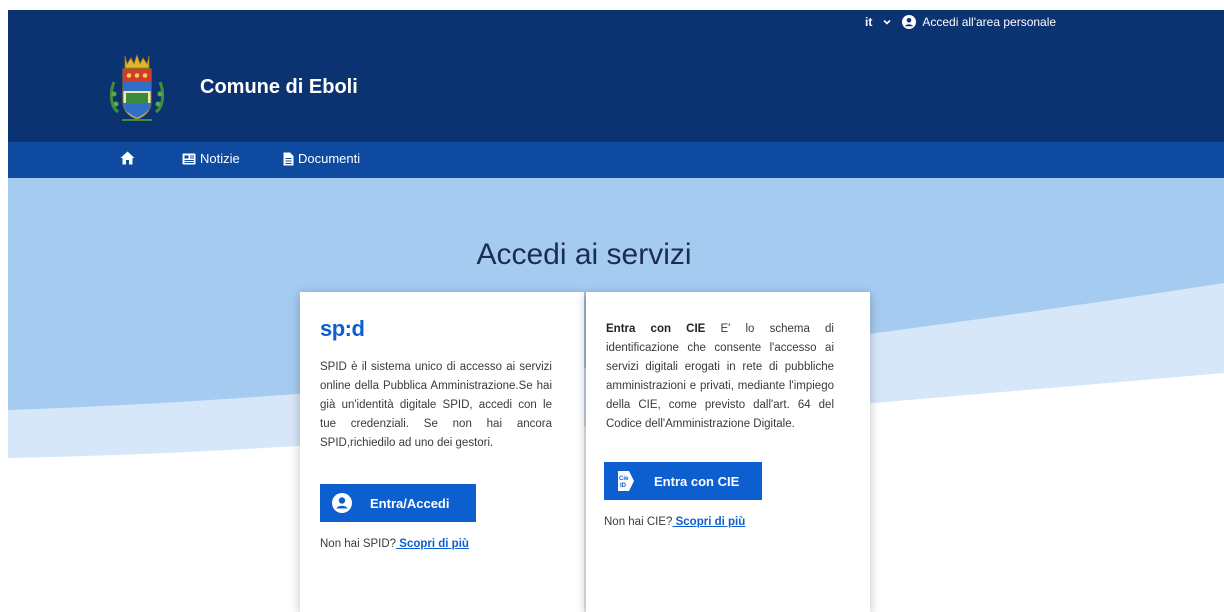  Describe the element at coordinates (887, 22) in the screenshot. I see `chevron-down-icon` at that location.